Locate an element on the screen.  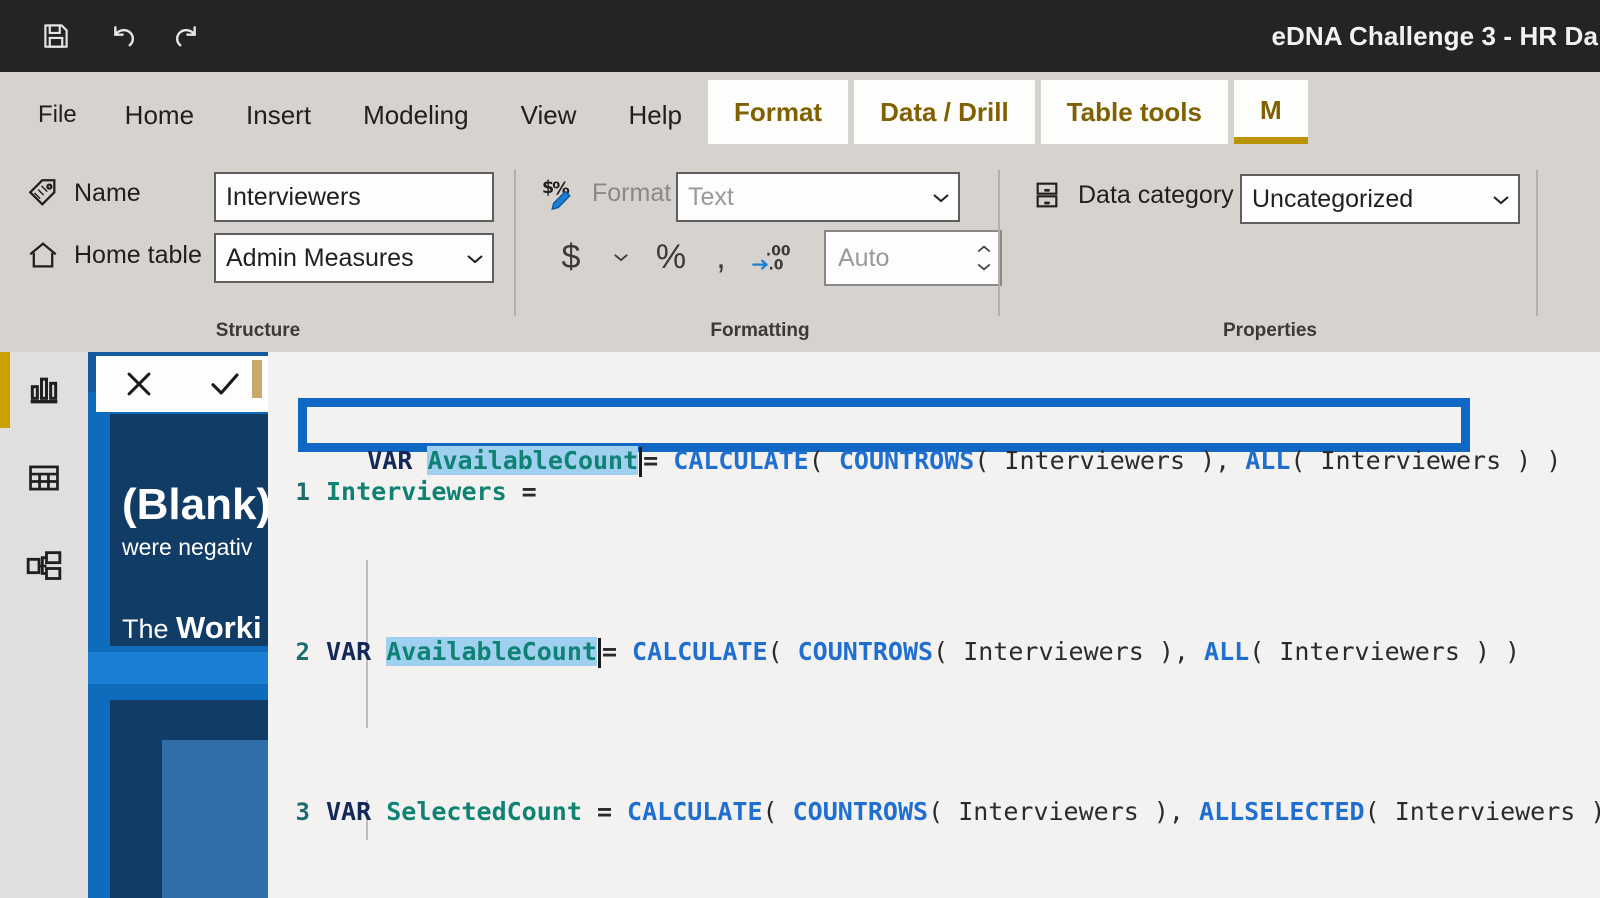
selected-variable-token: AvailableCount is located at coordinates (491, 651).